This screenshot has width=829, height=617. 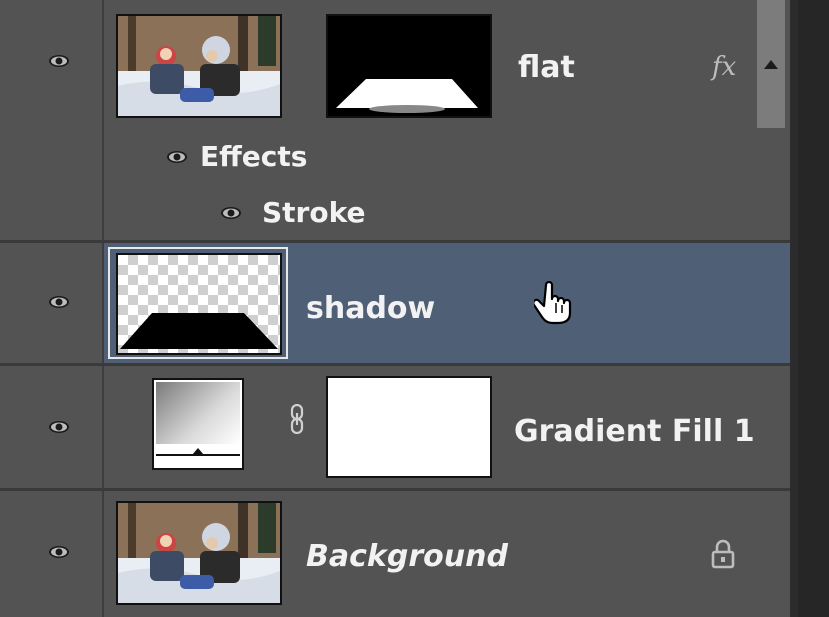 I want to click on chain-link-icon, so click(x=297, y=419).